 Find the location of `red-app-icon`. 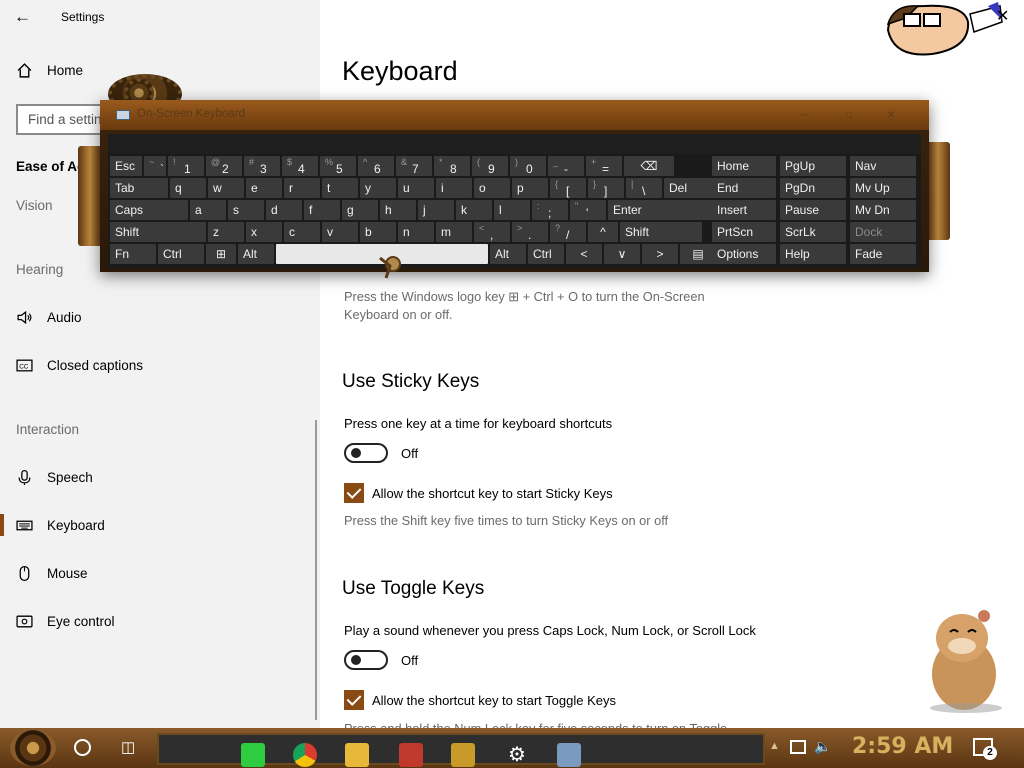

red-app-icon is located at coordinates (411, 755).